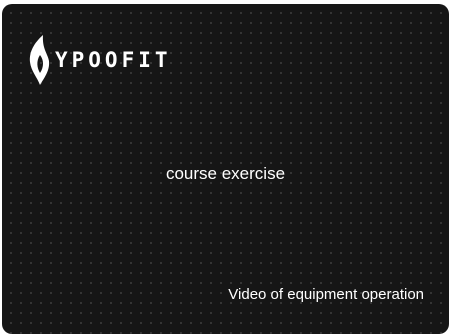 Image resolution: width=451 pixels, height=336 pixels. Describe the element at coordinates (326, 294) in the screenshot. I see `equipment-video-link: Video of equipment operation` at that location.